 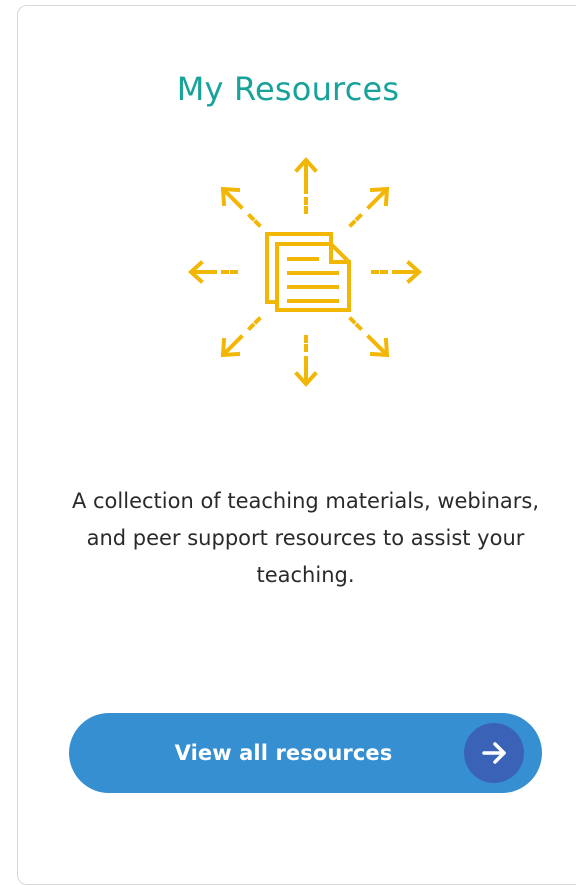 I want to click on arrow-right-icon, so click(x=494, y=753).